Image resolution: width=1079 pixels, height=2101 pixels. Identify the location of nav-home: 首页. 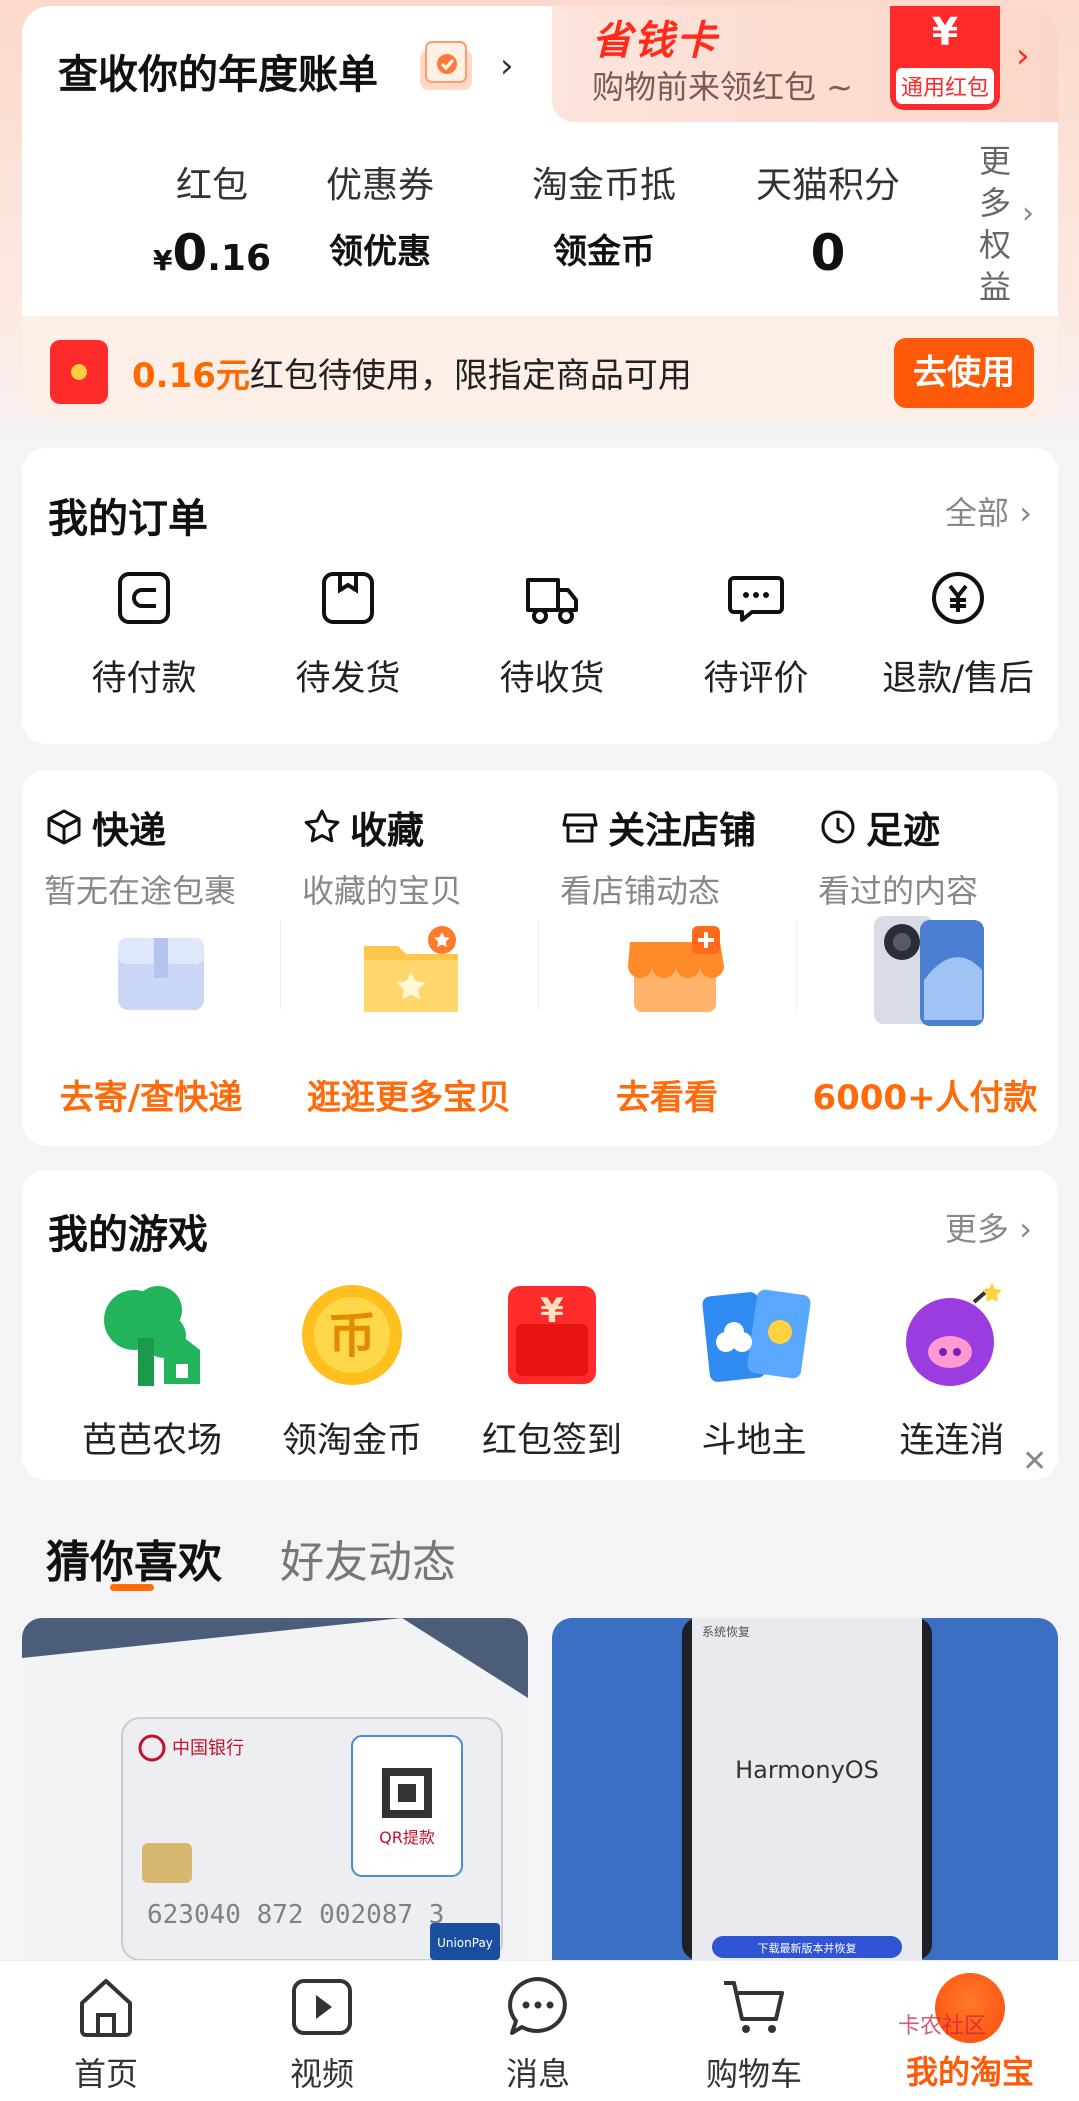
(106, 2034).